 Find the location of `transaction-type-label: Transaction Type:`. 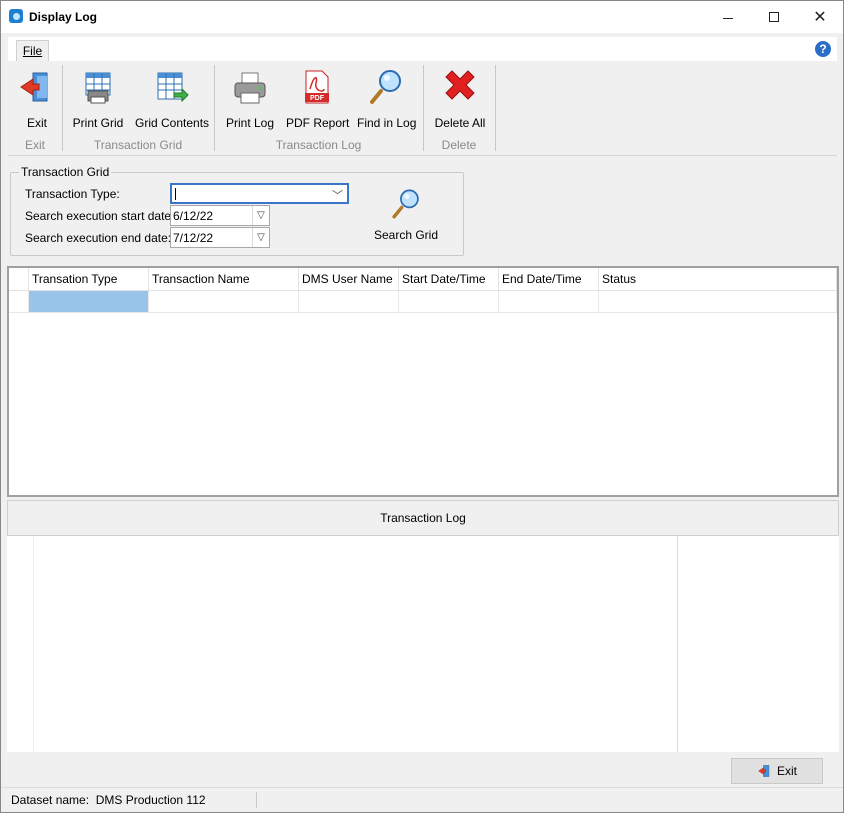

transaction-type-label: Transaction Type: is located at coordinates (72, 194).